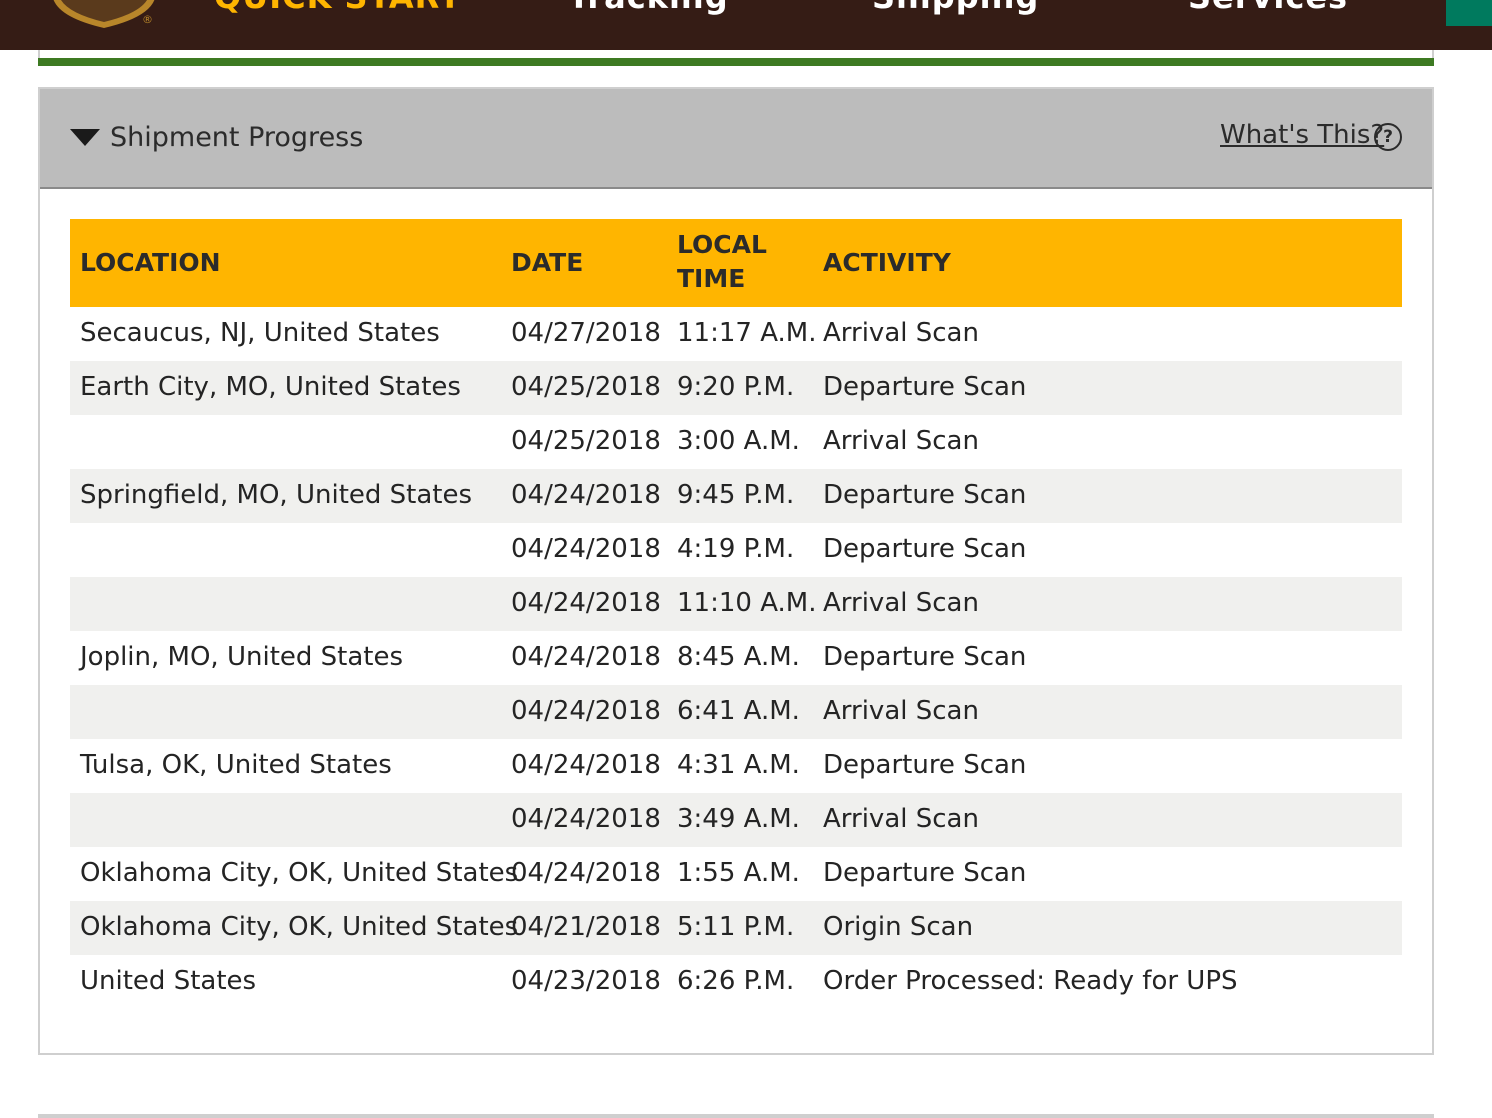 The image size is (1492, 1118). What do you see at coordinates (168, 981) in the screenshot?
I see `cell-location: United States` at bounding box center [168, 981].